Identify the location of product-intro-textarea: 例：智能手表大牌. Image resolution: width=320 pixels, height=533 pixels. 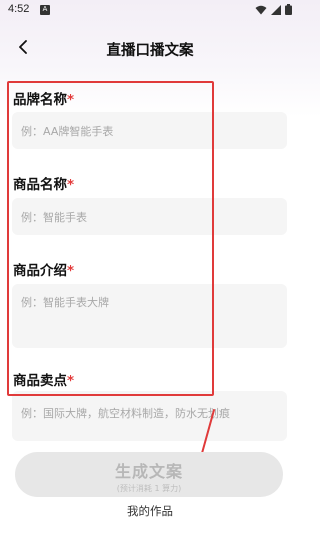
(149, 316).